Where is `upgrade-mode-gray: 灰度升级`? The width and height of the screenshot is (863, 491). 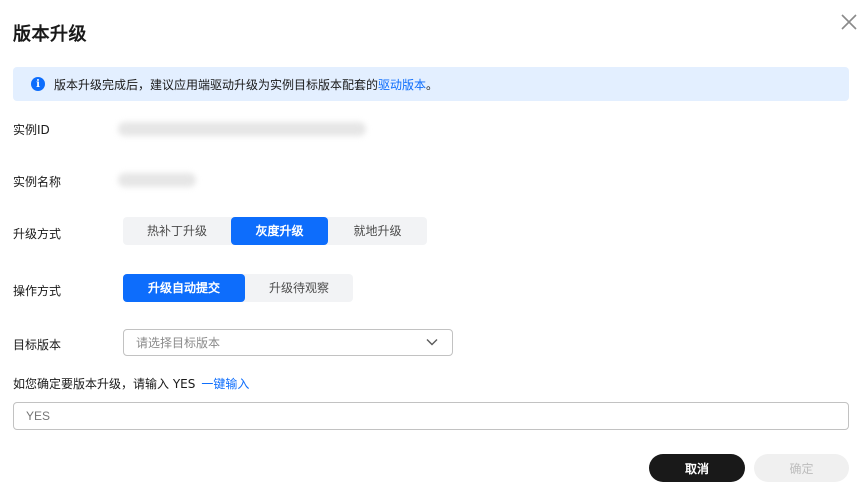
upgrade-mode-gray: 灰度升级 is located at coordinates (279, 231).